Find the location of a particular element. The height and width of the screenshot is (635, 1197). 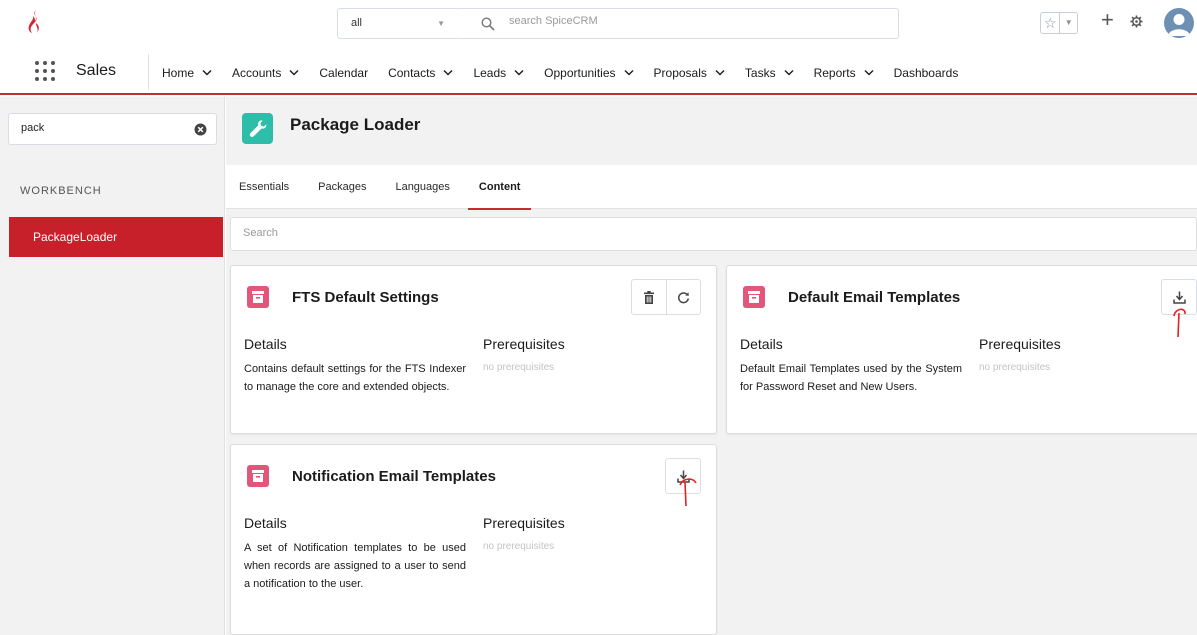

clear-icon is located at coordinates (200, 129).